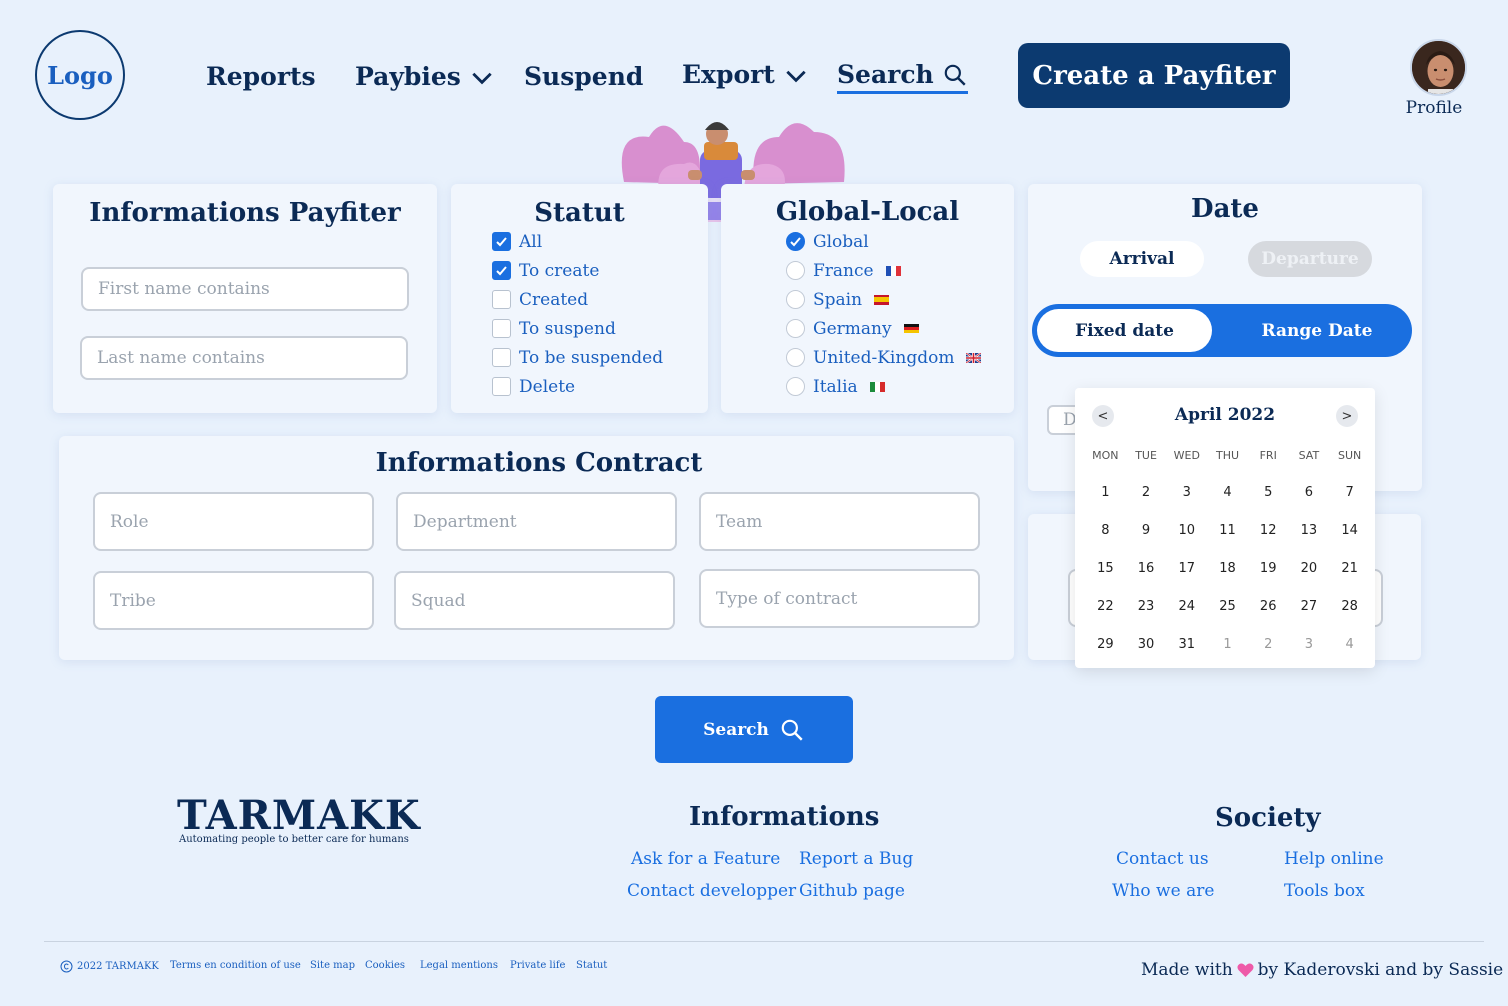 This screenshot has height=1006, width=1508. What do you see at coordinates (1186, 577) in the screenshot?
I see `calendar-day: 17` at bounding box center [1186, 577].